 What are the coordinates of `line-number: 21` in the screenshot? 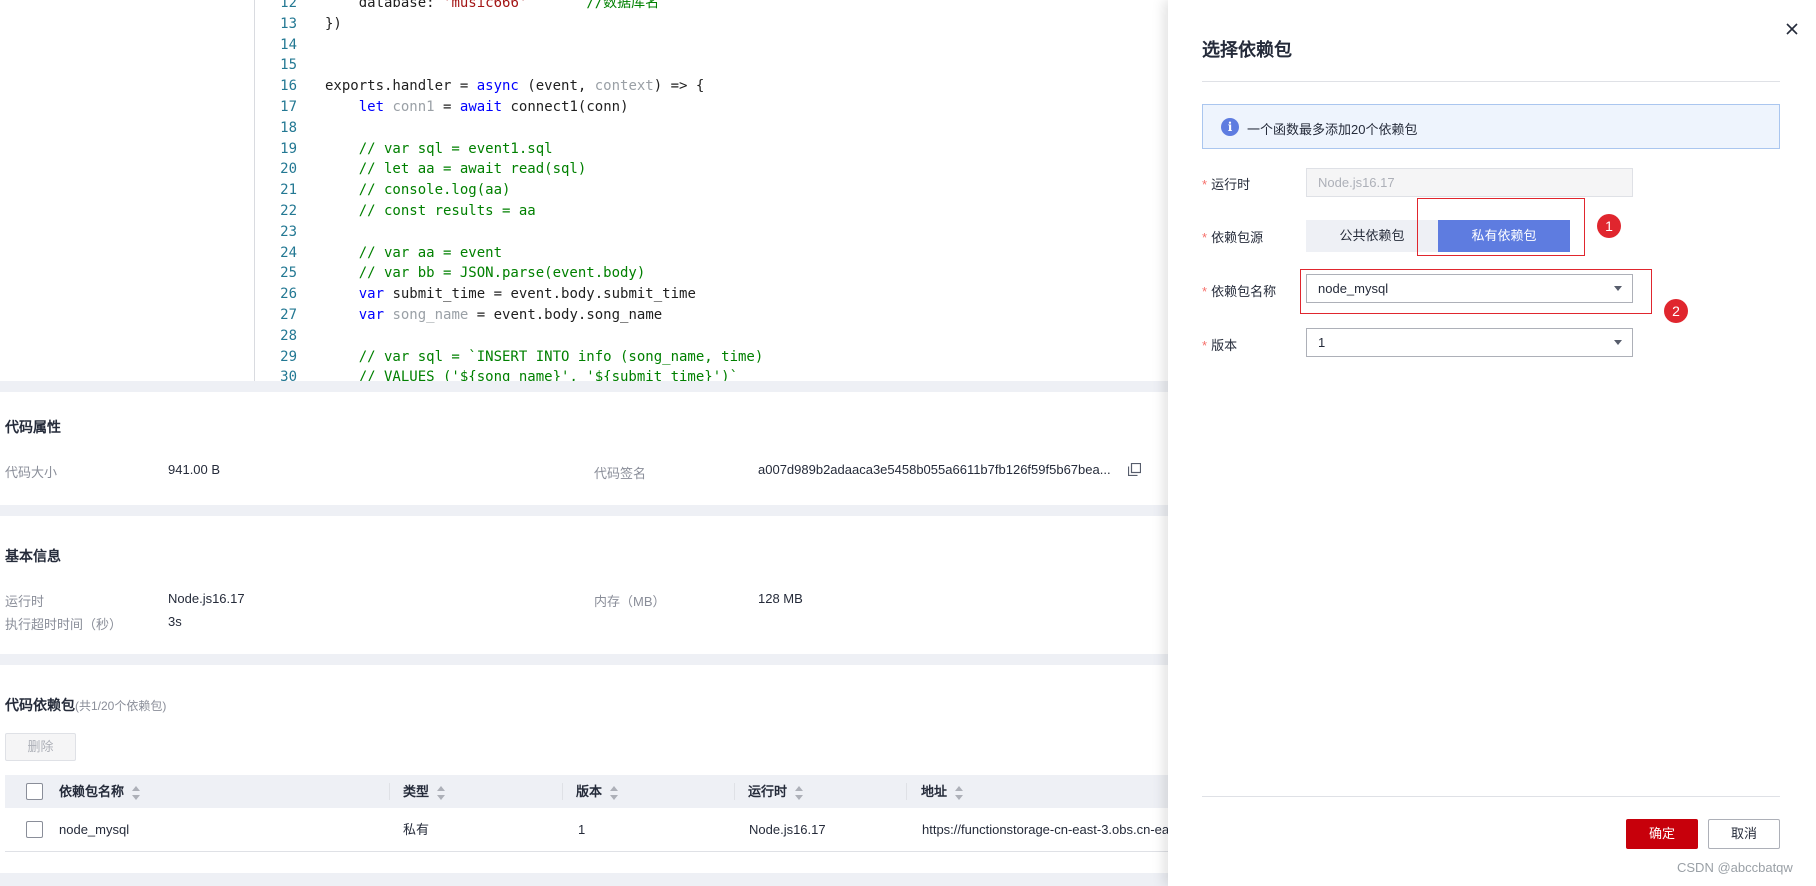 It's located at (288, 190).